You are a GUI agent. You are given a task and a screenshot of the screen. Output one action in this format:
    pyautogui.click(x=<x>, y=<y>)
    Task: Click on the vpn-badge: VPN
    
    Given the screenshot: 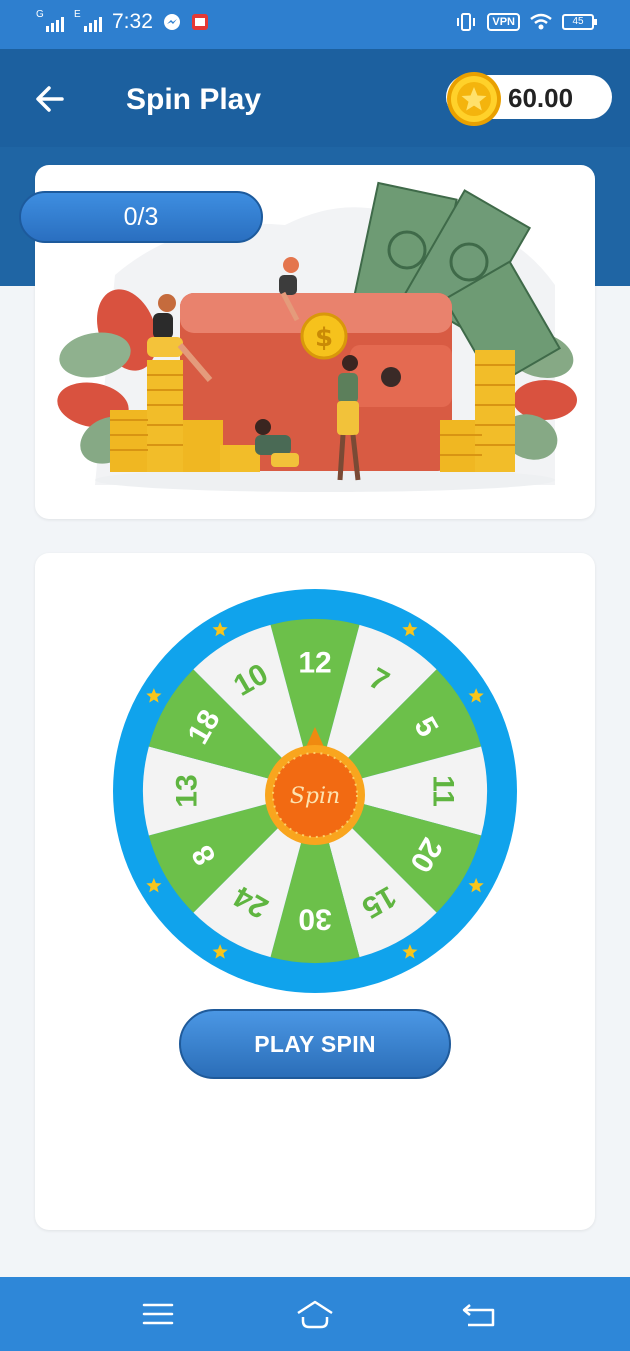 What is the action you would take?
    pyautogui.click(x=503, y=22)
    